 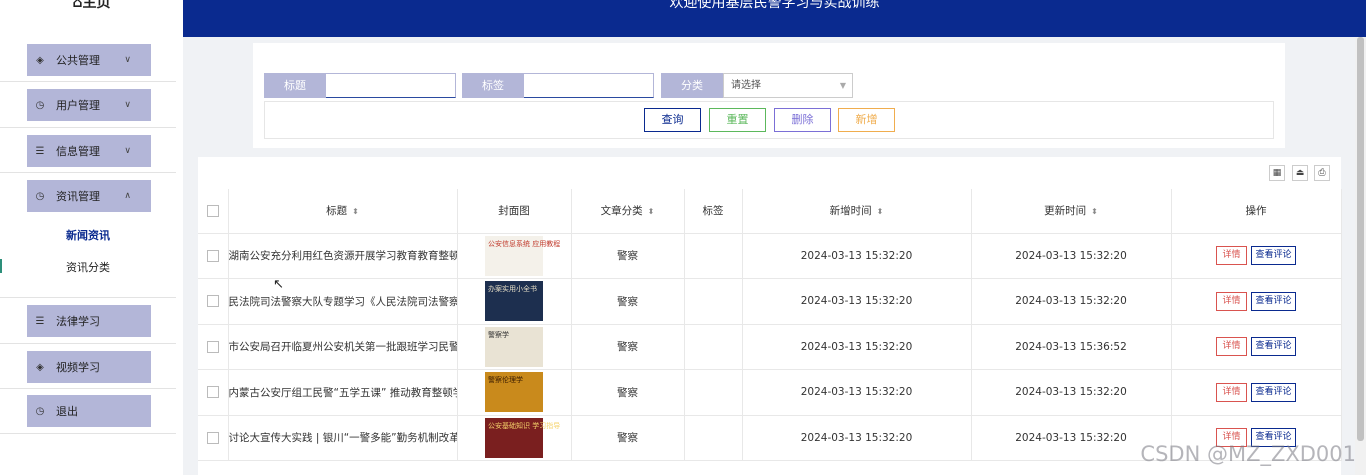 I want to click on sidebar-subitem-news: 新闻资讯, so click(x=88, y=235).